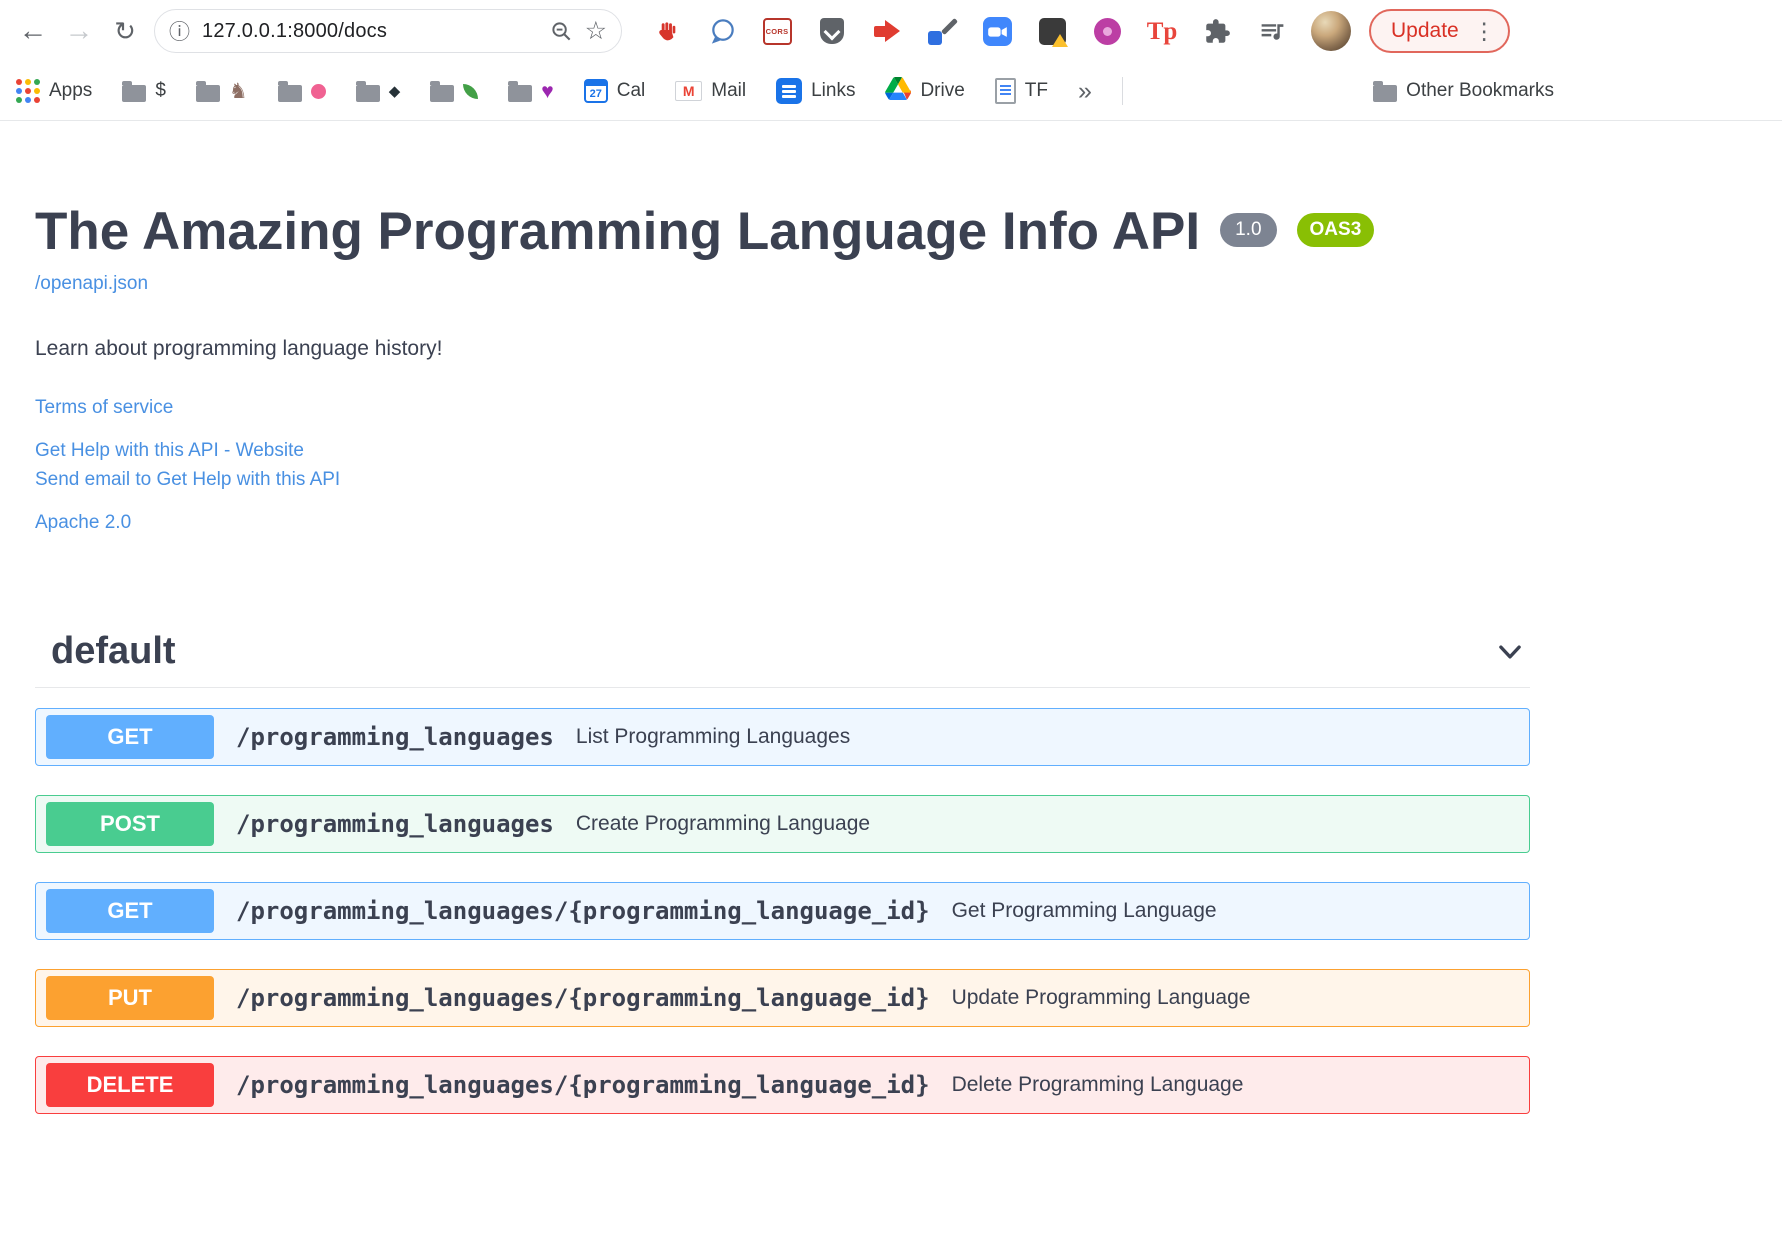 This screenshot has height=1246, width=1782. Describe the element at coordinates (595, 93) in the screenshot. I see `calendar-day: 27` at that location.